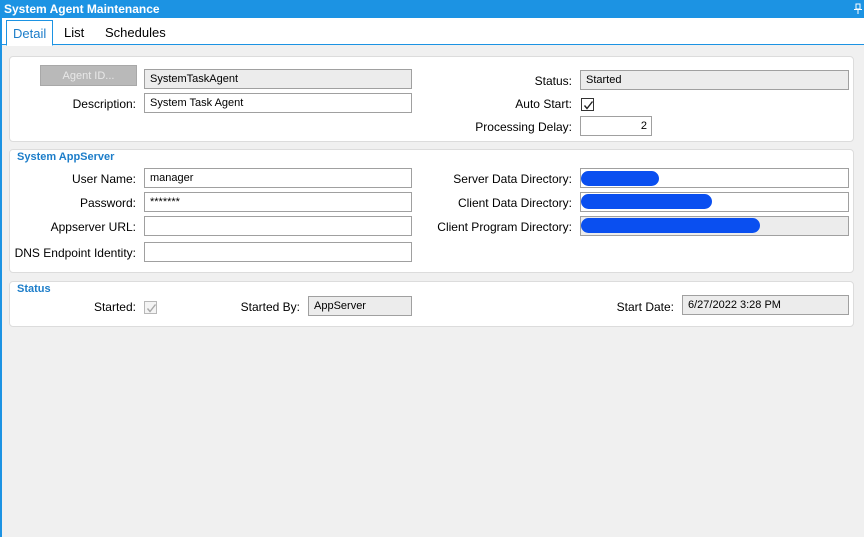 The width and height of the screenshot is (864, 537). I want to click on auto-start-label: Auto Start:, so click(543, 104).